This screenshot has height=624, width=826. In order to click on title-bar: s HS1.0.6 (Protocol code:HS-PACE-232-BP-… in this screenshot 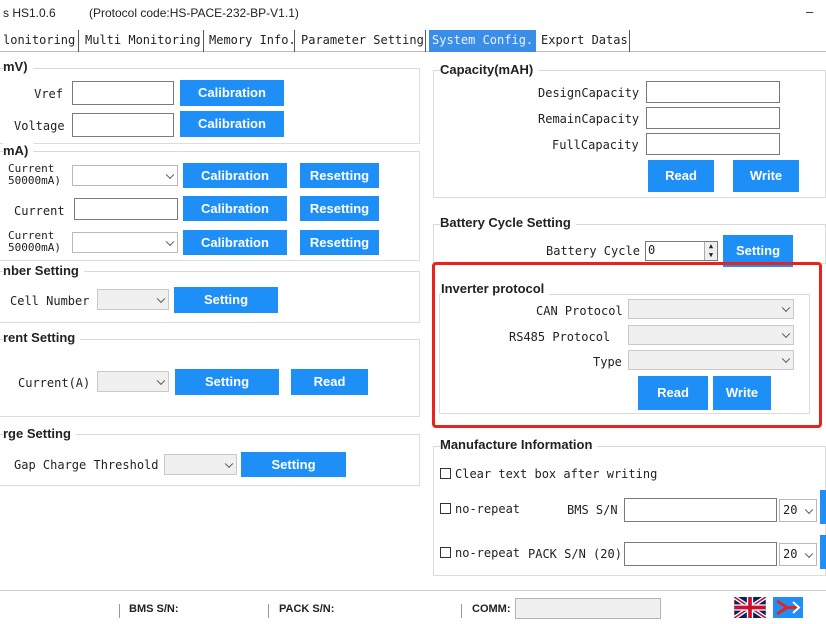, I will do `click(413, 14)`.